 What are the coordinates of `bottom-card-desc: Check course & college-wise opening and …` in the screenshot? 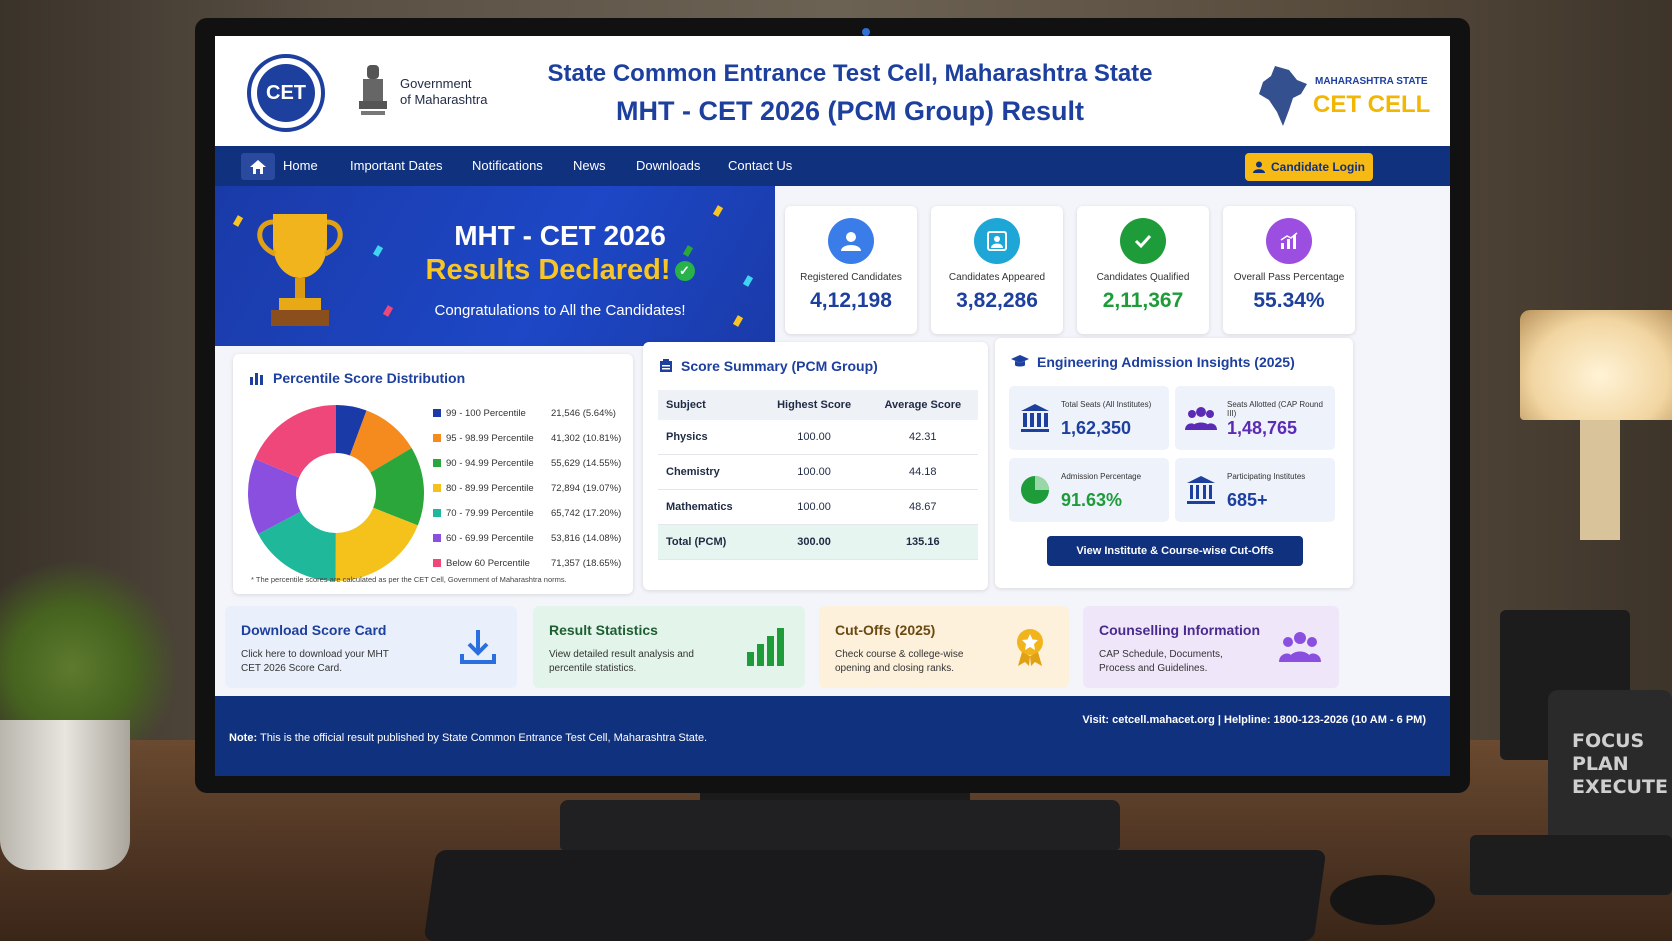 It's located at (899, 661).